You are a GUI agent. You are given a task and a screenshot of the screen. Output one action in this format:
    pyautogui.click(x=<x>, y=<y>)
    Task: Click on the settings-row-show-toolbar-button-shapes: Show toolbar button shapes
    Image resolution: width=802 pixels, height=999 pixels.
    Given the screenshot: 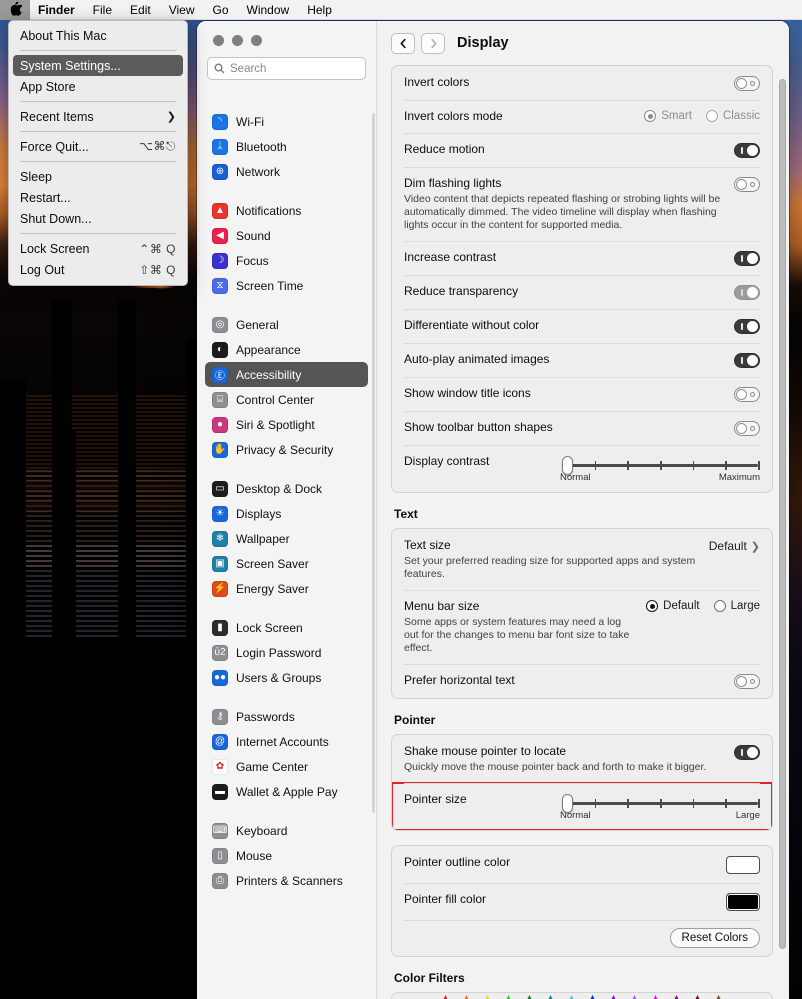 What is the action you would take?
    pyautogui.click(x=582, y=428)
    